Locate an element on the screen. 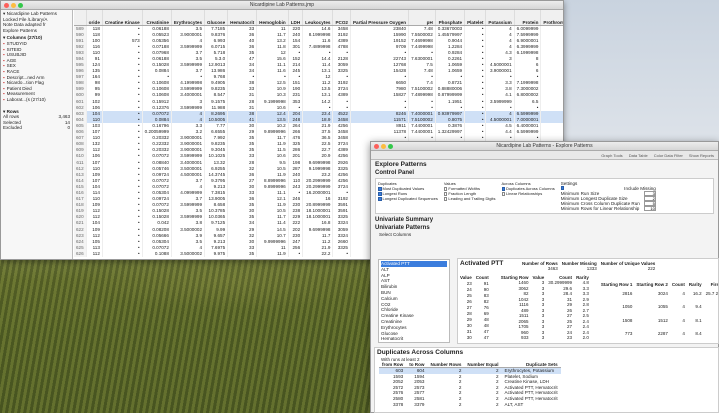 The height and width of the screenshot is (413, 719). toolbar-button: Graph Tools is located at coordinates (612, 155).